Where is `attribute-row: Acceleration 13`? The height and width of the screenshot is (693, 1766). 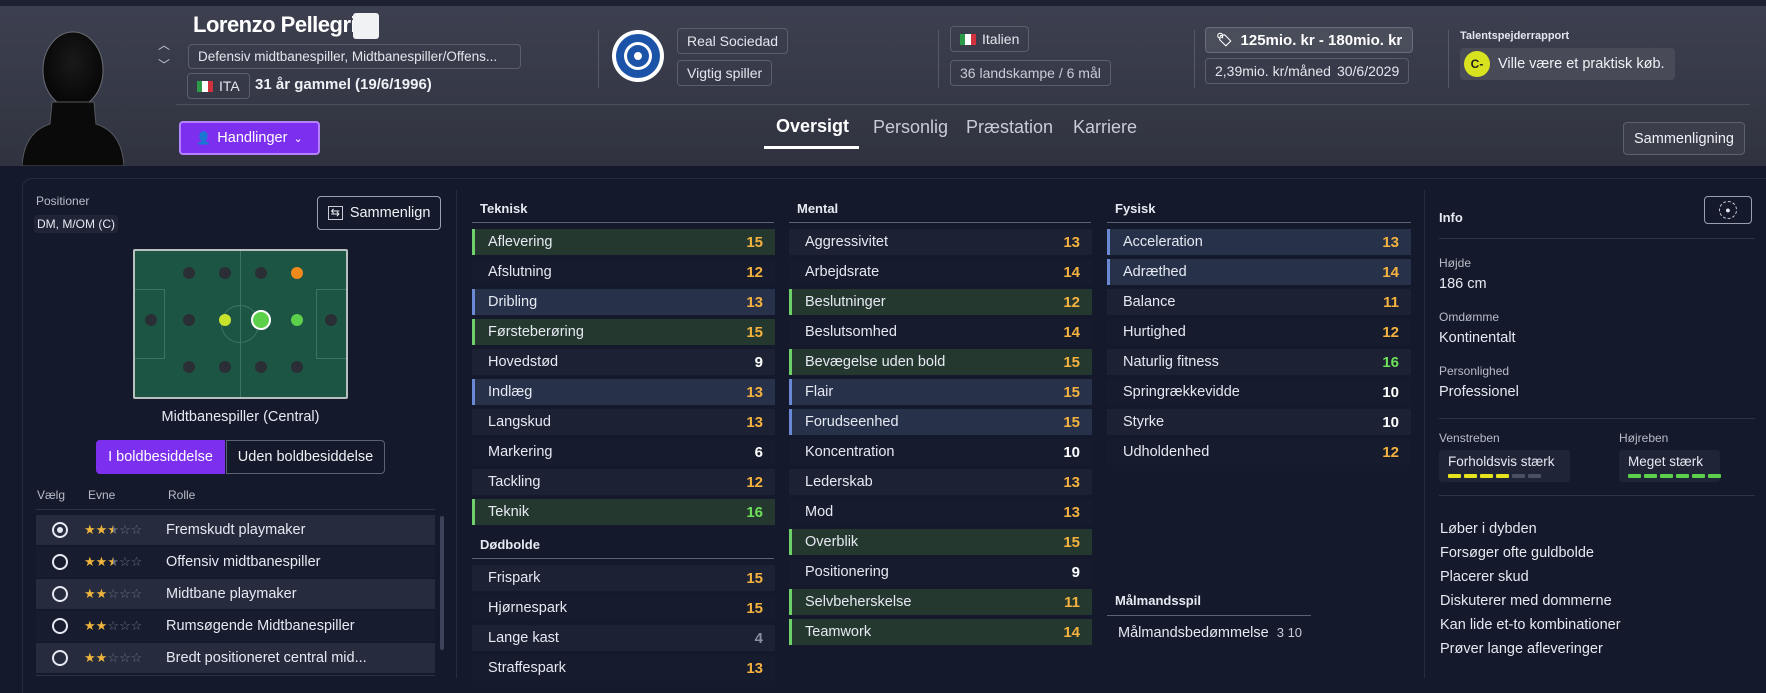 attribute-row: Acceleration 13 is located at coordinates (1259, 242).